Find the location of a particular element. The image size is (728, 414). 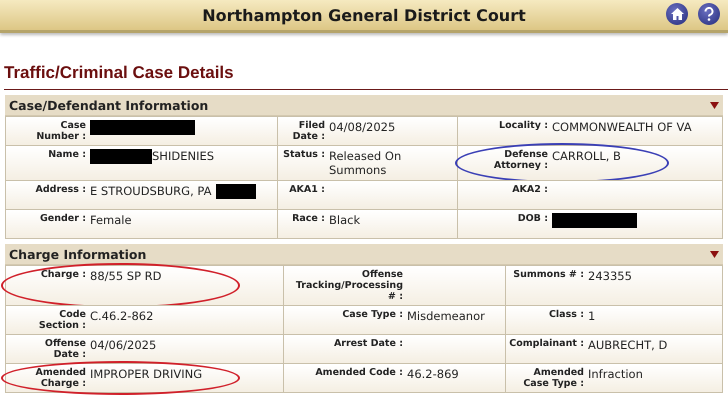

field-label: Address : is located at coordinates (60, 189).